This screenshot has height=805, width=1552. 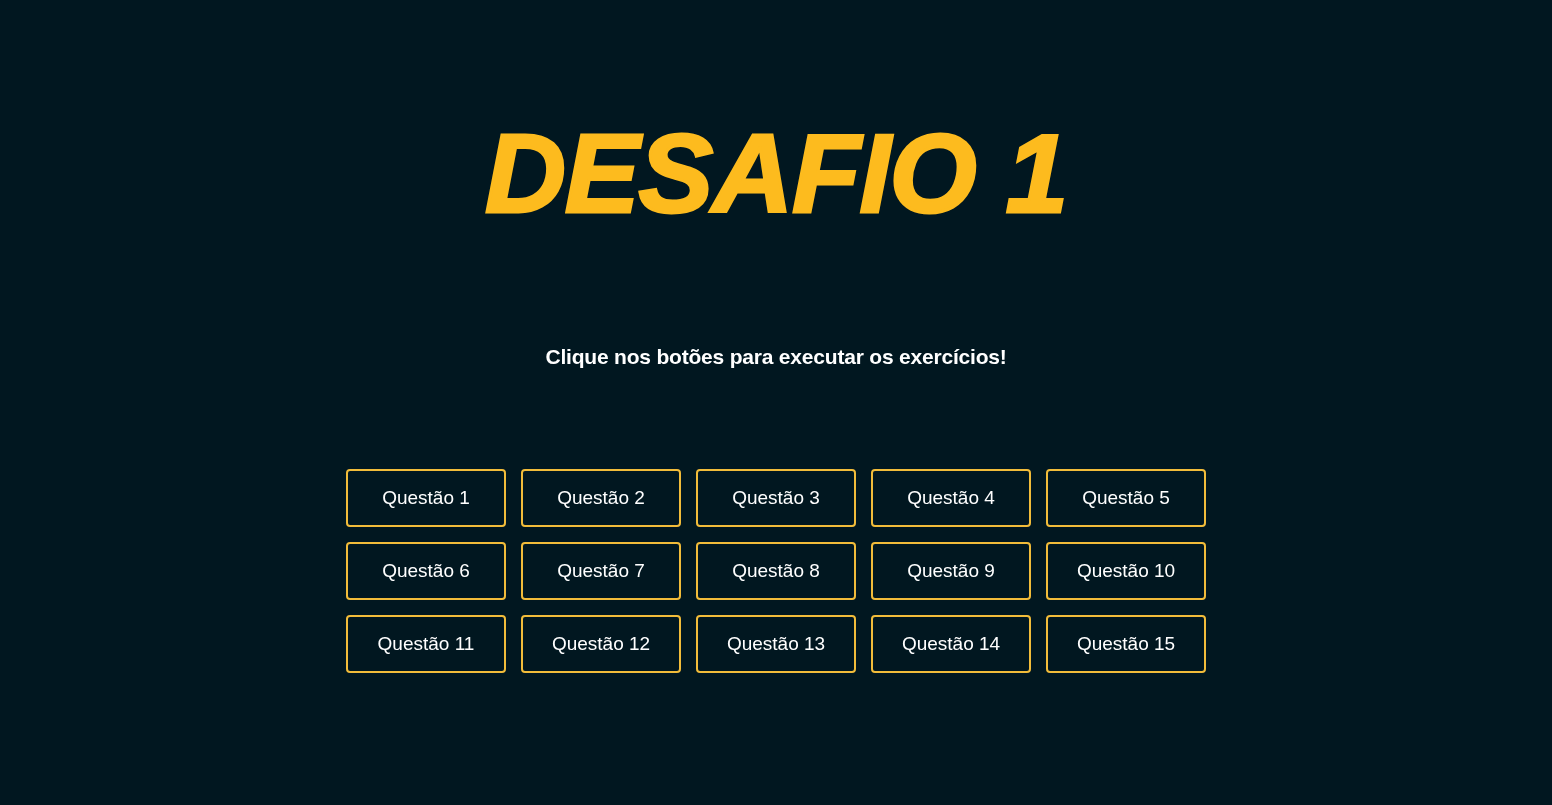 I want to click on page-title: DESAFIO 1, so click(x=776, y=174).